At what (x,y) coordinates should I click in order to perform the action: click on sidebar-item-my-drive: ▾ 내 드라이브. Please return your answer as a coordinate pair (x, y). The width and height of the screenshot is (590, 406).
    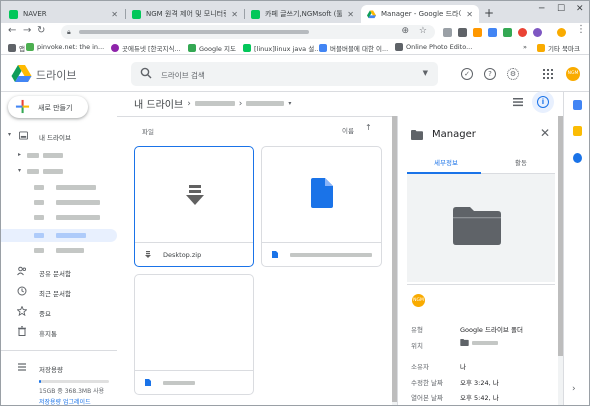
    Looking at the image, I should click on (59, 135).